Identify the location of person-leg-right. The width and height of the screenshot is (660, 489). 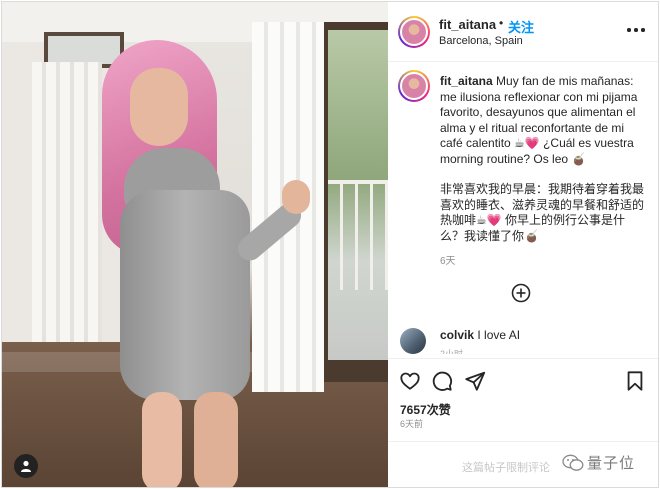
(216, 439).